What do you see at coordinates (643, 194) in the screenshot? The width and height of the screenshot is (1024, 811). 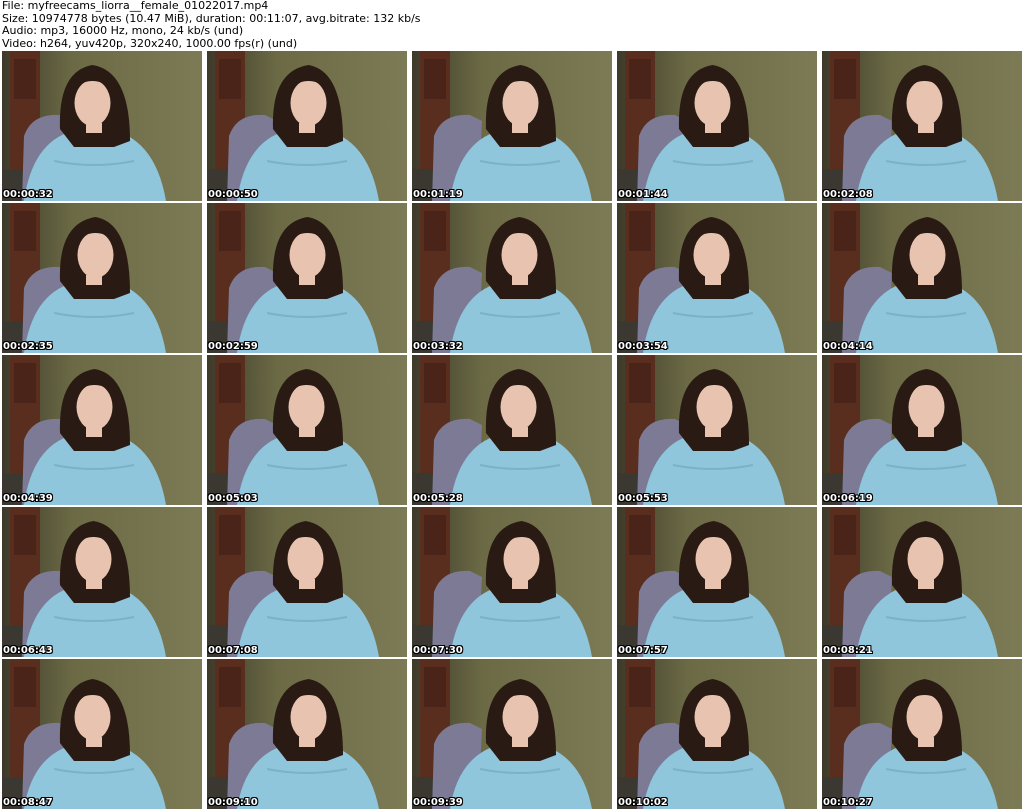 I see `frame-timestamp: 00:01:44` at bounding box center [643, 194].